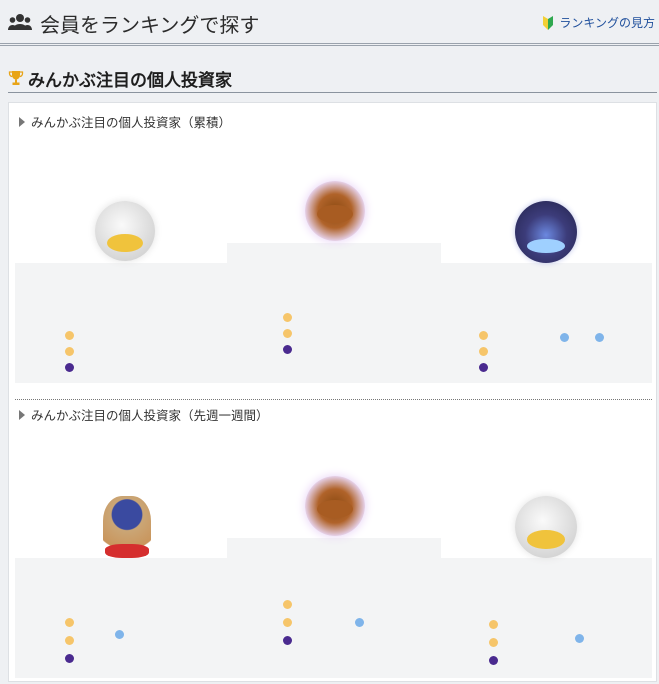 The height and width of the screenshot is (684, 659). Describe the element at coordinates (16, 78) in the screenshot. I see `trophy-icon` at that location.